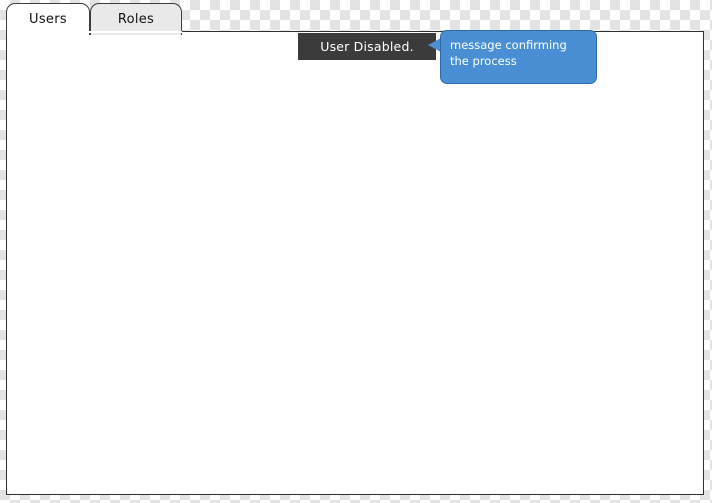 The image size is (712, 503). I want to click on tab-roles-label: Roles, so click(136, 19).